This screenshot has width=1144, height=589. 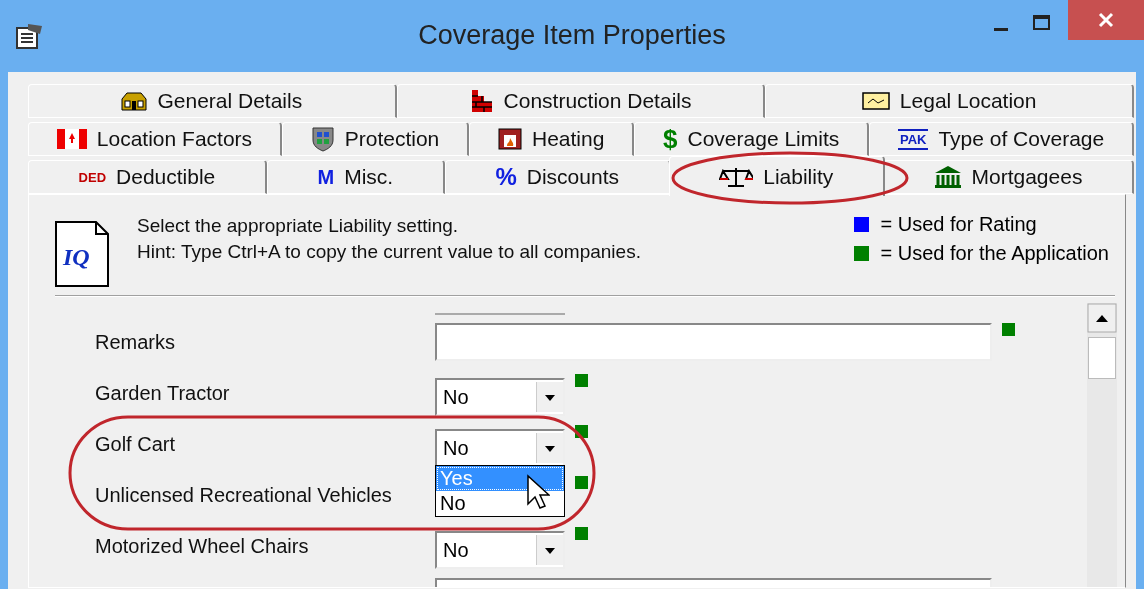 What do you see at coordinates (947, 177) in the screenshot?
I see `bank-icon` at bounding box center [947, 177].